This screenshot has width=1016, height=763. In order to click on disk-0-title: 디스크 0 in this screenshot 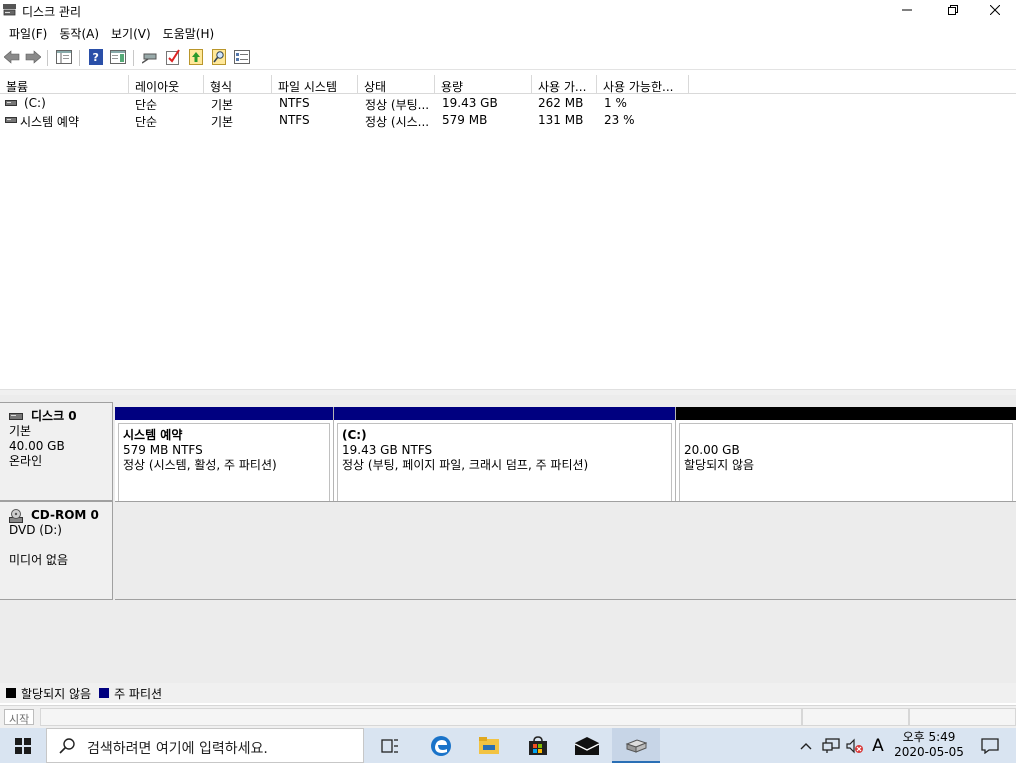, I will do `click(54, 416)`.